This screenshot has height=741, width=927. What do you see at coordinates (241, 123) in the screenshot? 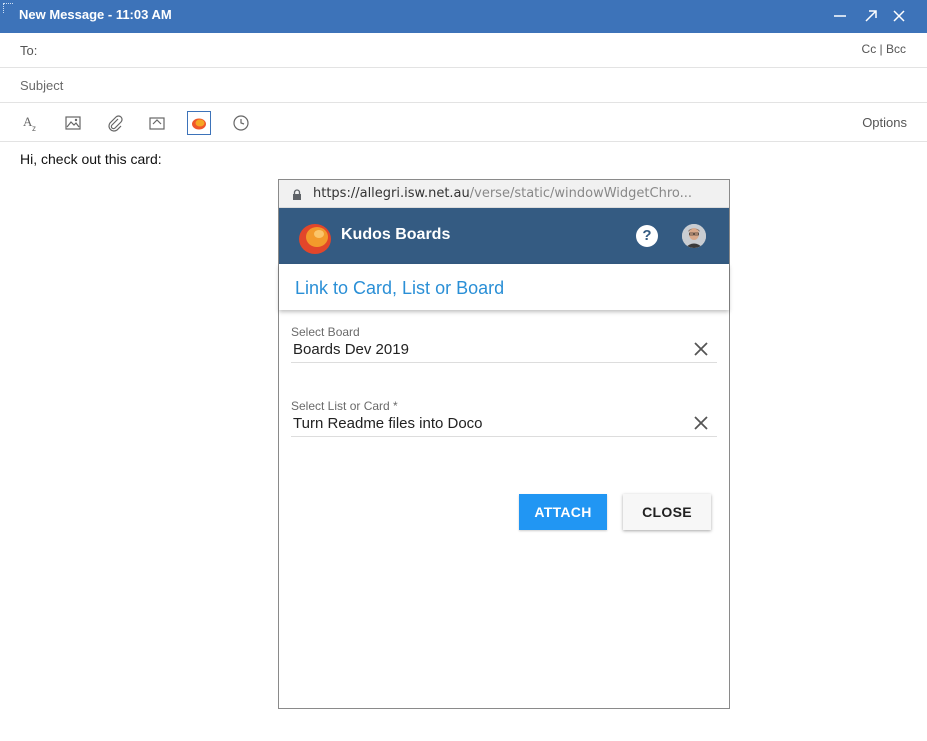
I see `clock-icon` at bounding box center [241, 123].